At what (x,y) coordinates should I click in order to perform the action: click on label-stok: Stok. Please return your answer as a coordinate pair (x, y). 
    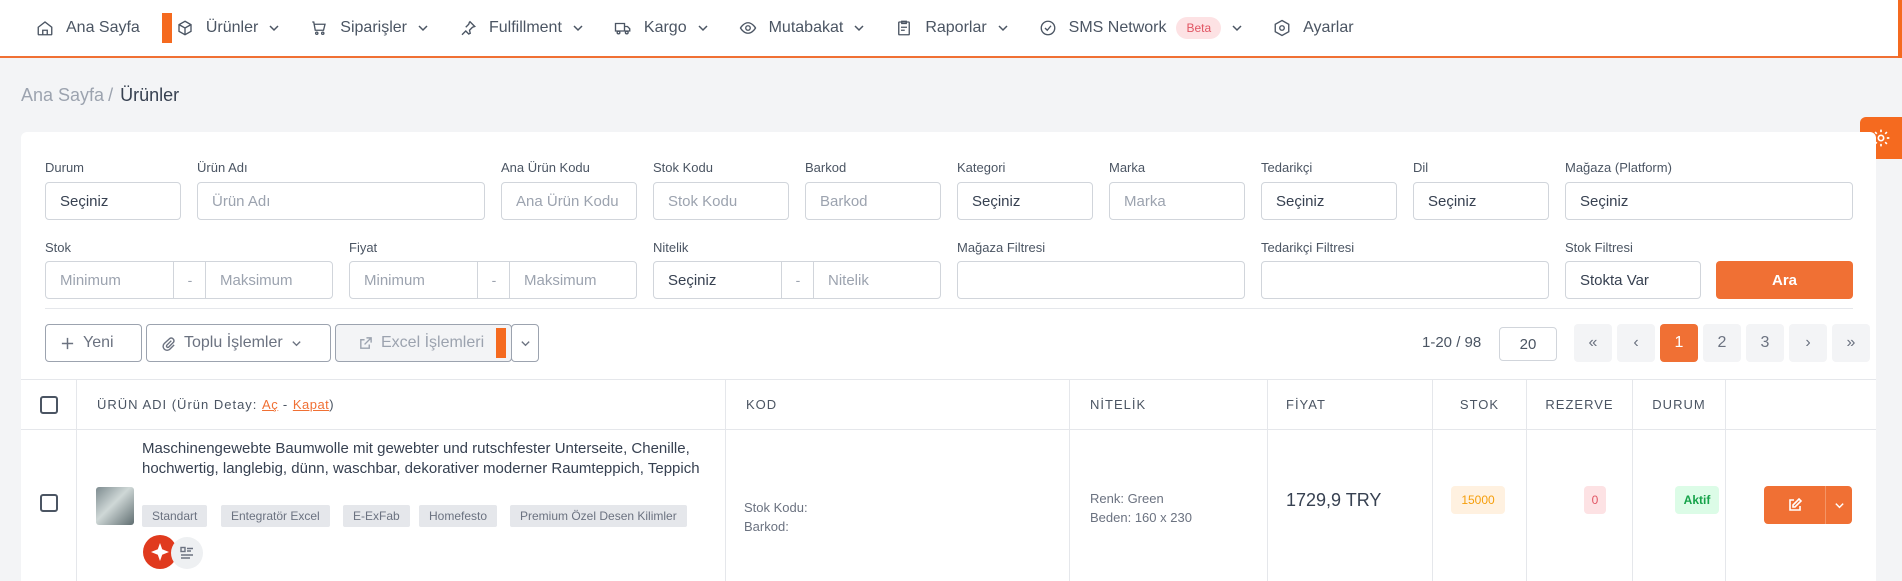
    Looking at the image, I should click on (58, 247).